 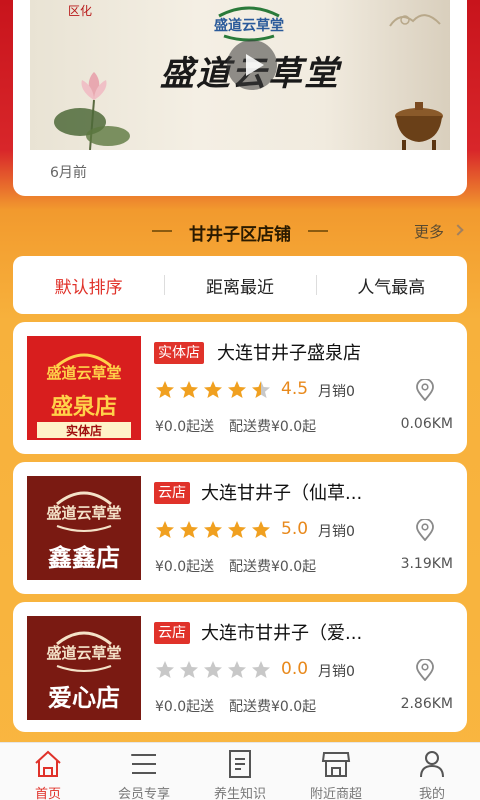 I want to click on tab-member: 会员专享, so click(x=144, y=771).